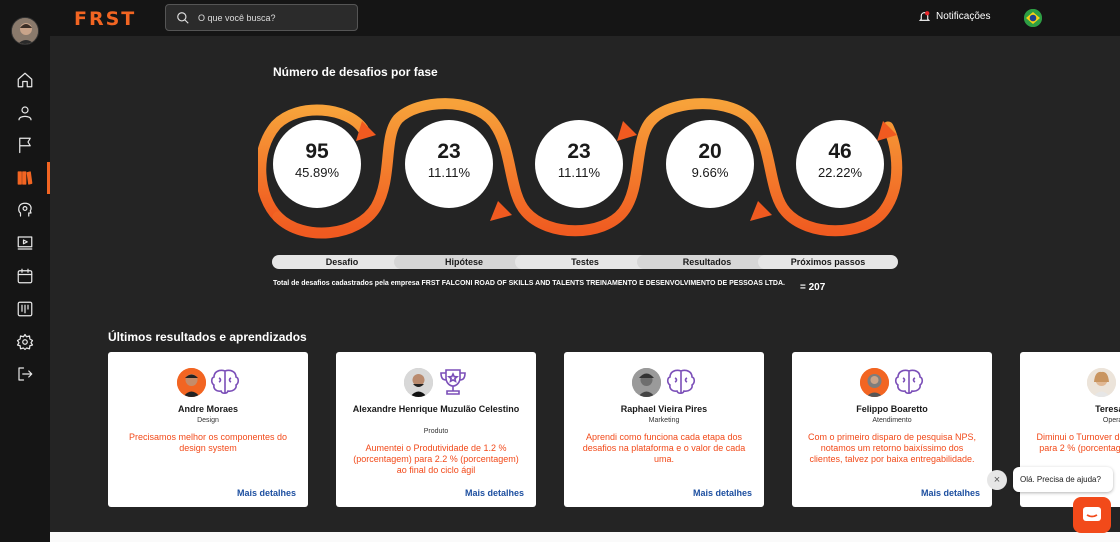 The height and width of the screenshot is (542, 1120). What do you see at coordinates (355, 72) in the screenshot?
I see `phases-title: Número de desafios por fase` at bounding box center [355, 72].